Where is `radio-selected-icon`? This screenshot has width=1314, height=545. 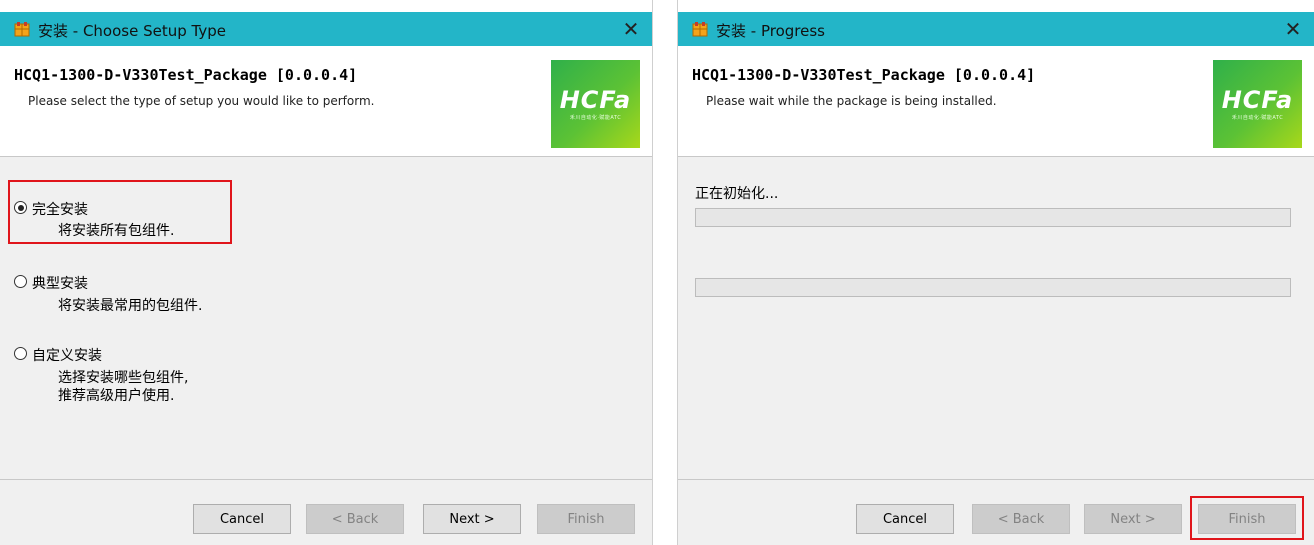
radio-selected-icon is located at coordinates (20, 207).